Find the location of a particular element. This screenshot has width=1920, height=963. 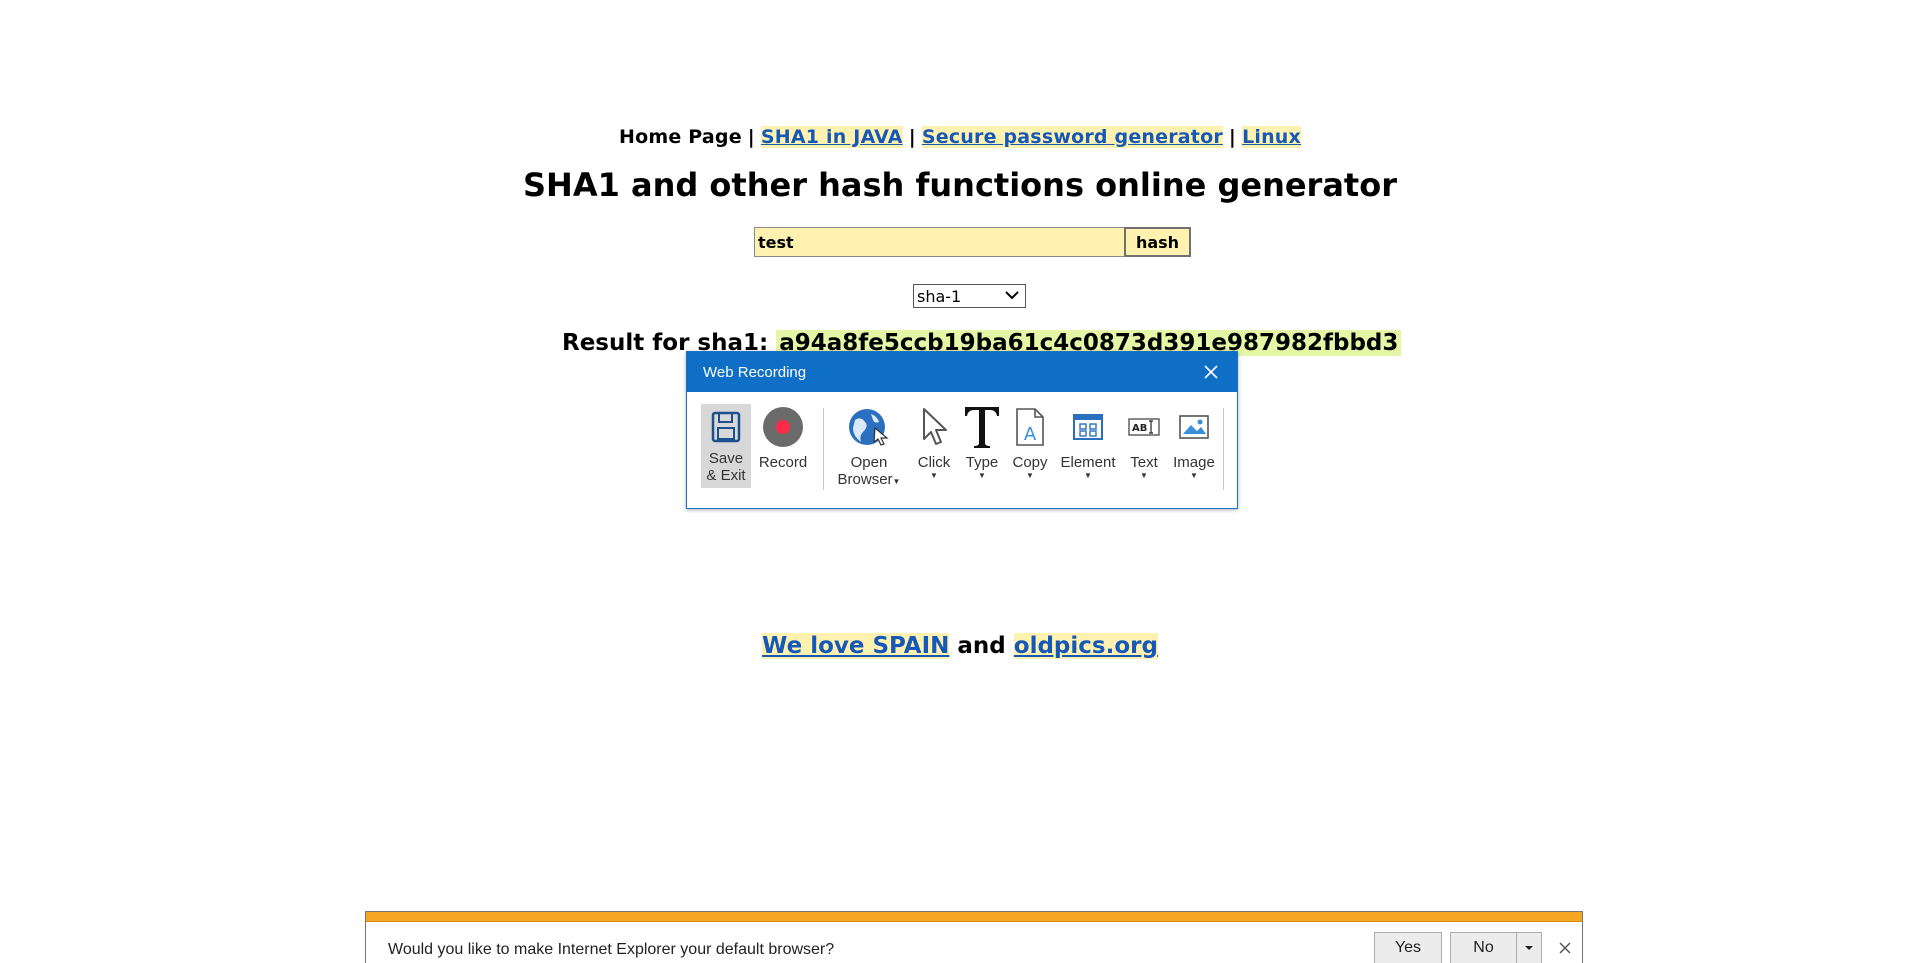

copy-icon: A is located at coordinates (1030, 427).